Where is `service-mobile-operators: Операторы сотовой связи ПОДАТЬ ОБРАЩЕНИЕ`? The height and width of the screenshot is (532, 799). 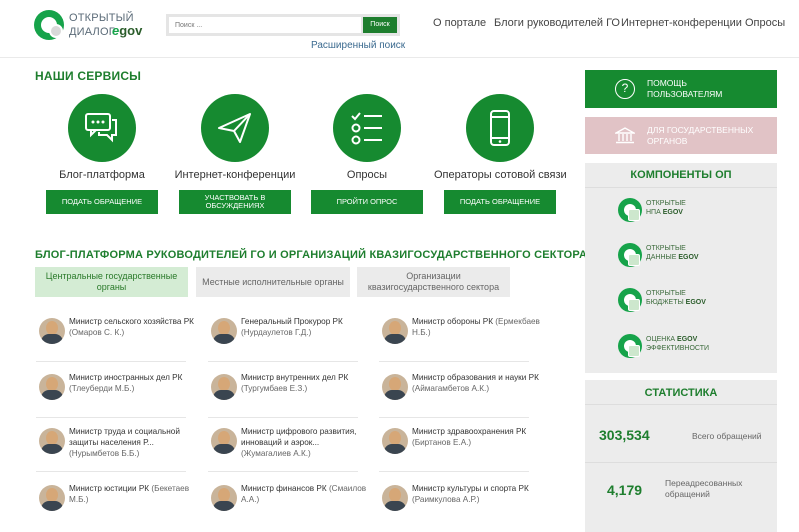 service-mobile-operators: Операторы сотовой связи ПОДАТЬ ОБРАЩЕНИЕ is located at coordinates (500, 154).